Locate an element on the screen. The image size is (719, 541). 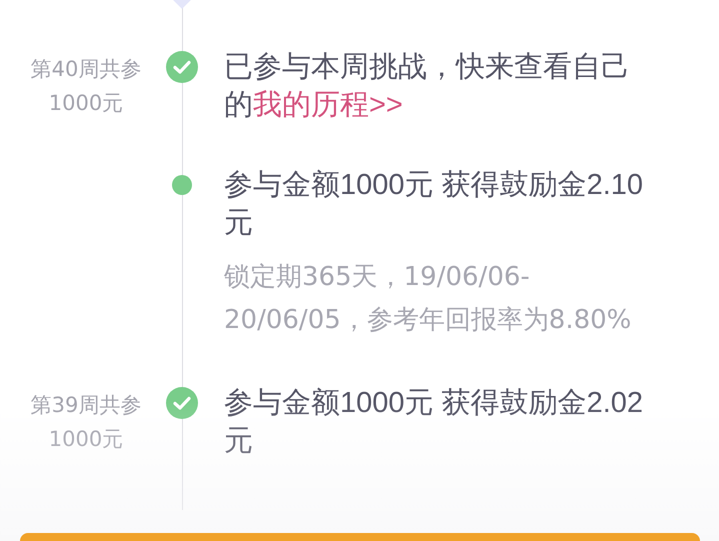
history-link: 我的历程>> is located at coordinates (328, 105).